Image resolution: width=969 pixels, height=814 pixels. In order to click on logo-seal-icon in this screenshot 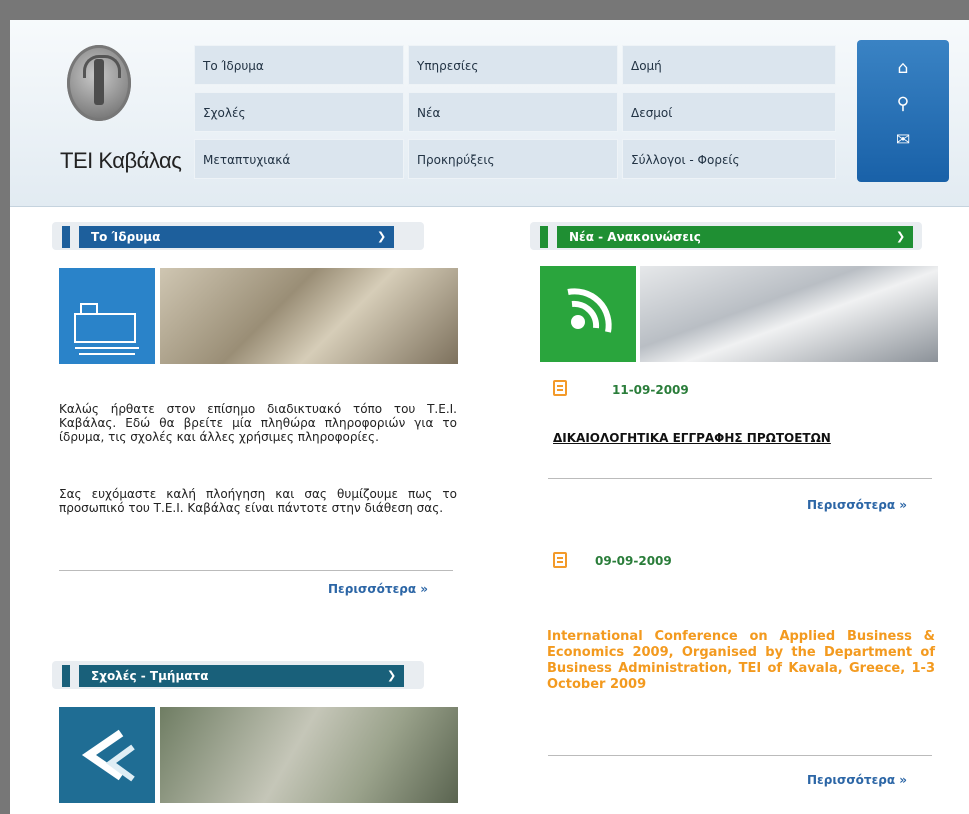, I will do `click(99, 83)`.